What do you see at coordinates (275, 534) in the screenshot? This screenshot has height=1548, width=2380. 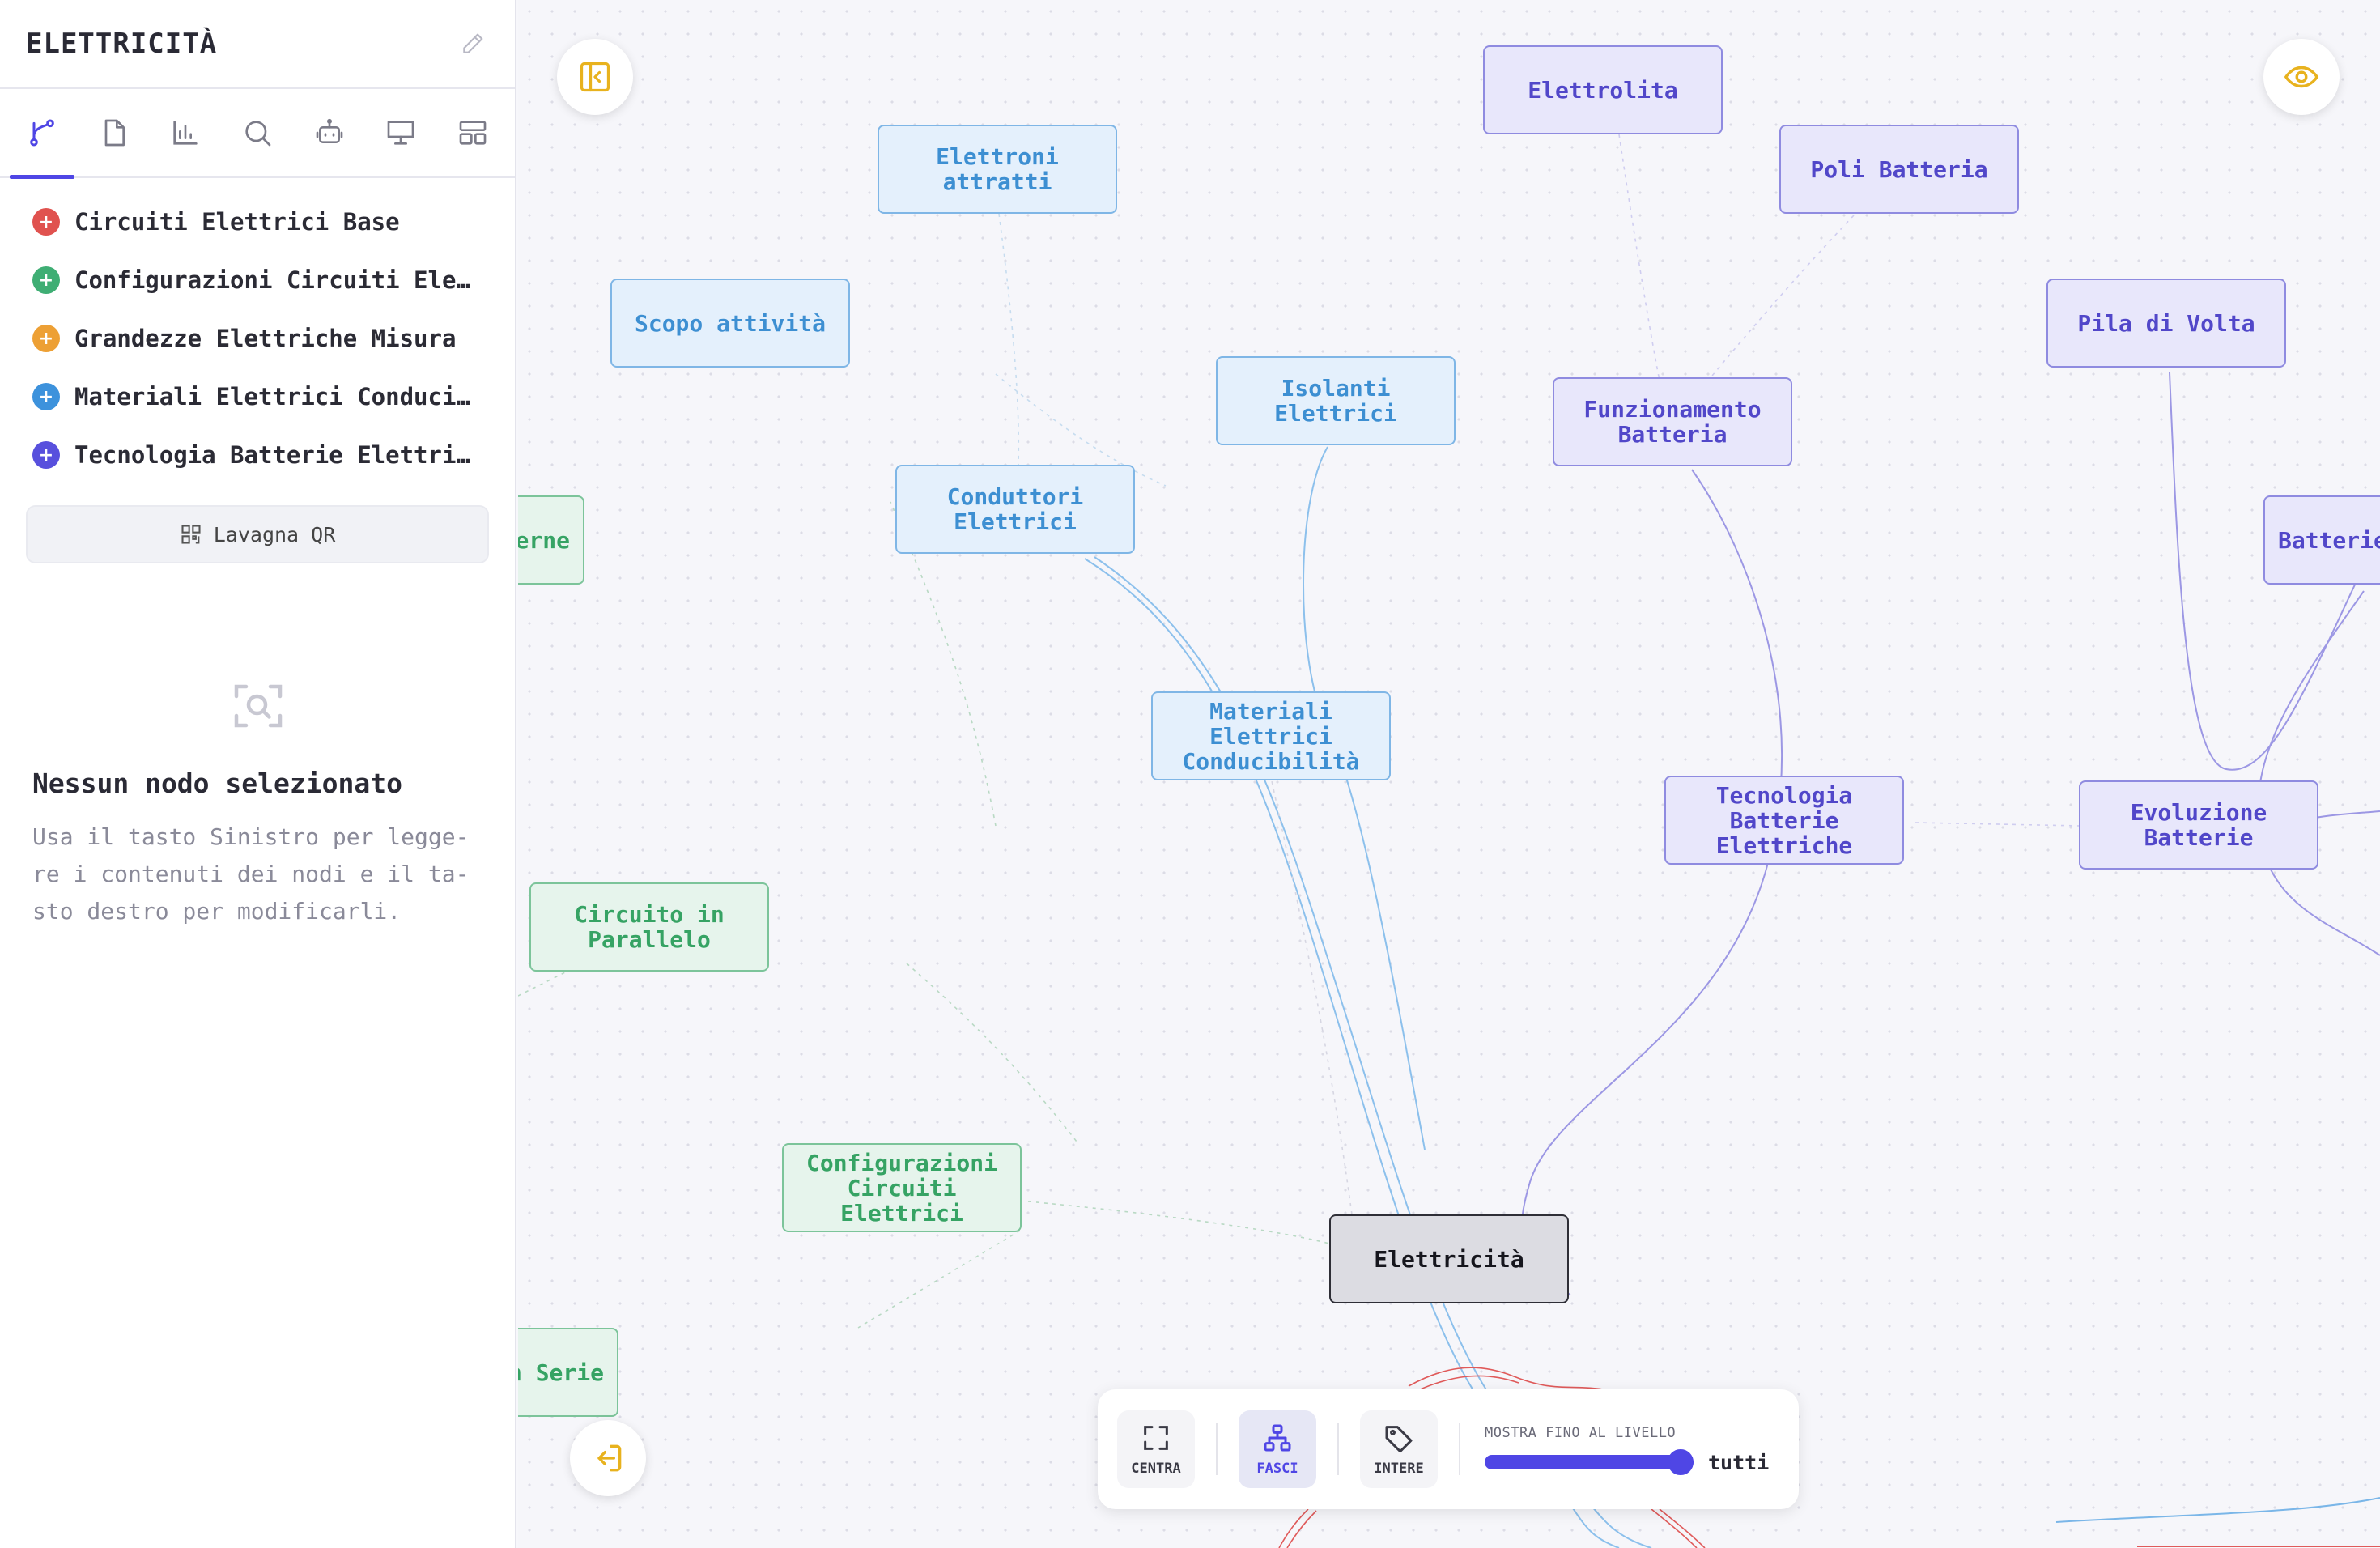 I see `qr-label: Lavagna QR` at bounding box center [275, 534].